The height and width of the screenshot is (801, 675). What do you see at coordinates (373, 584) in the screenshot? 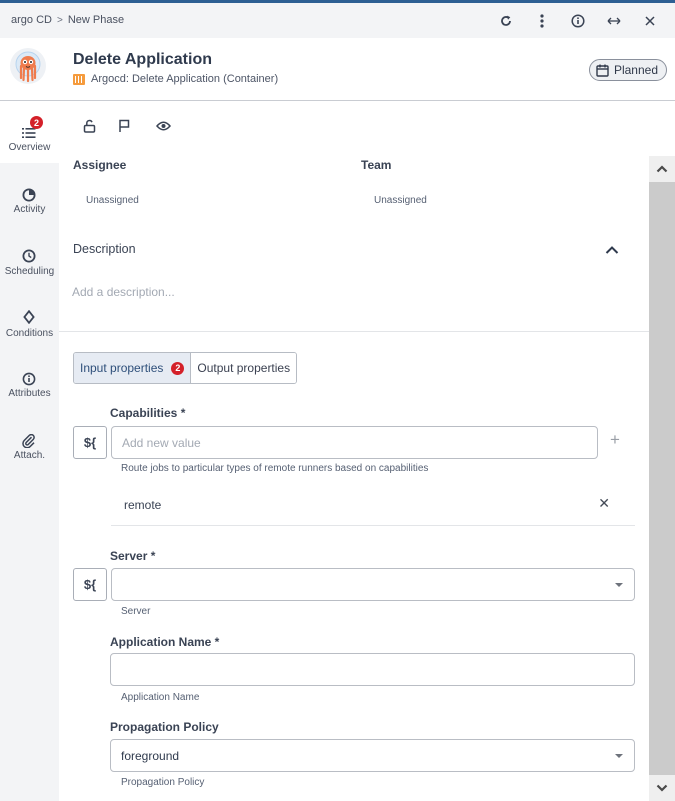
I see `server-select` at bounding box center [373, 584].